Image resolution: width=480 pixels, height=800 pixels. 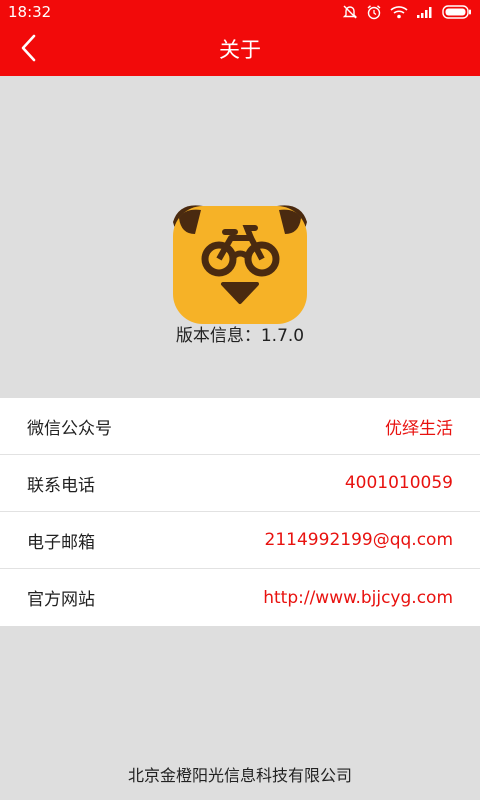 I want to click on info-row-phone: 联系电话 4001010059, so click(x=240, y=483).